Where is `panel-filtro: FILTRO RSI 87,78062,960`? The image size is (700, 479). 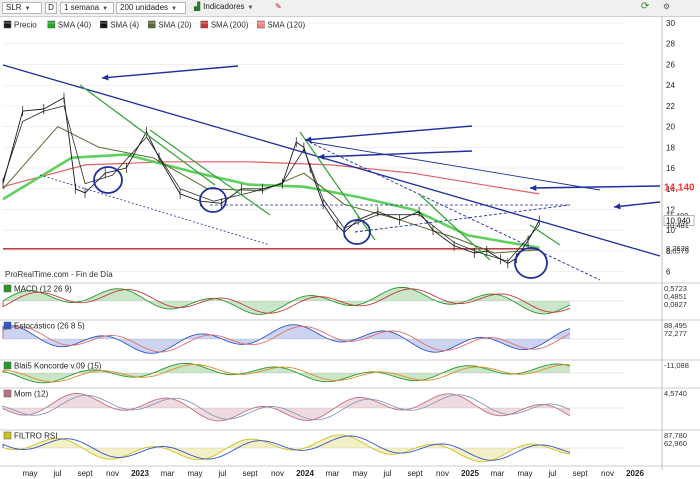 panel-filtro: FILTRO RSI 87,78062,960 is located at coordinates (350, 446).